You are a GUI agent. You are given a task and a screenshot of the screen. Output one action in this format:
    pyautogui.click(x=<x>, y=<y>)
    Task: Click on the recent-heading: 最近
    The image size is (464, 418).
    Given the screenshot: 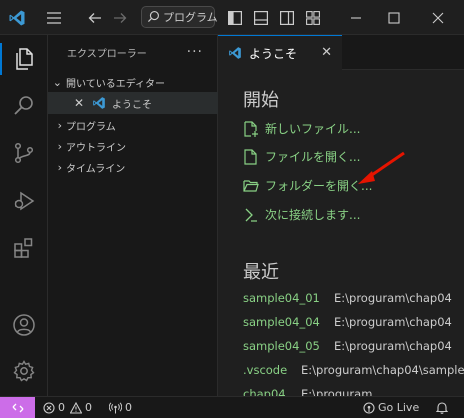 What is the action you would take?
    pyautogui.click(x=261, y=272)
    